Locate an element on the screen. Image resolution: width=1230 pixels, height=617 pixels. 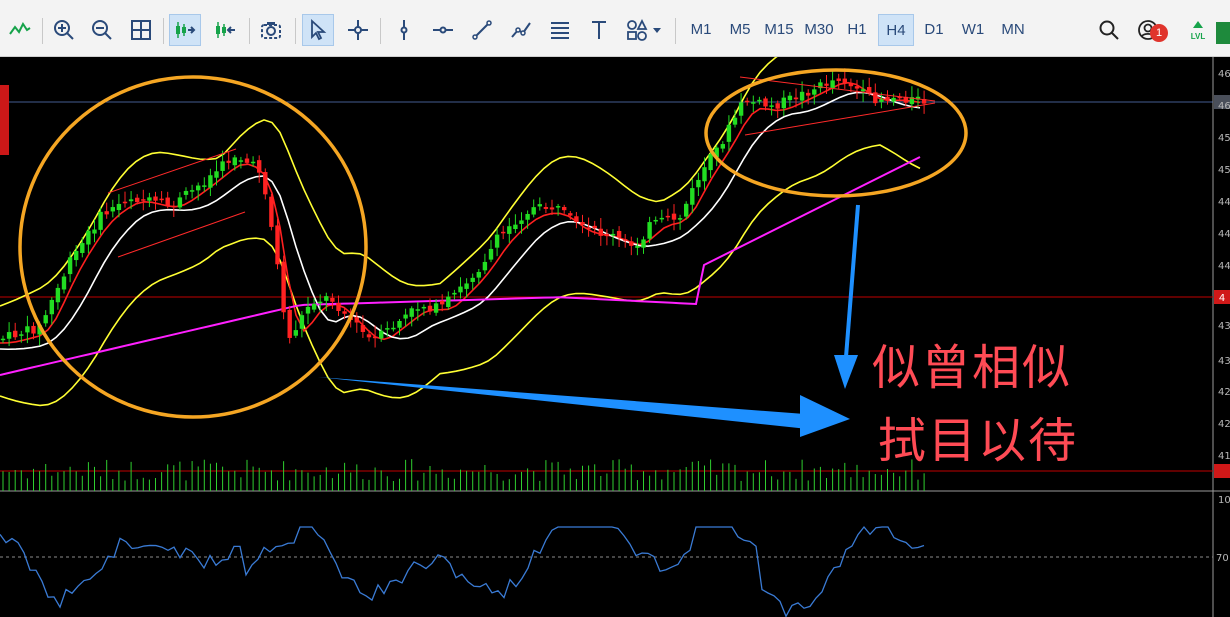
timeframe-w1: W1 is located at coordinates (973, 30).